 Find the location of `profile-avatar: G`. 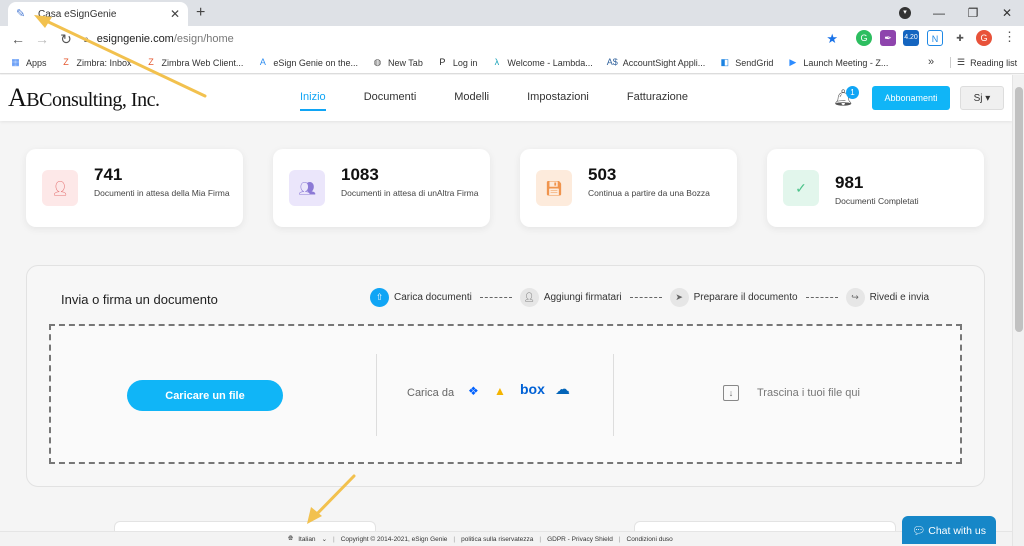

profile-avatar: G is located at coordinates (984, 38).